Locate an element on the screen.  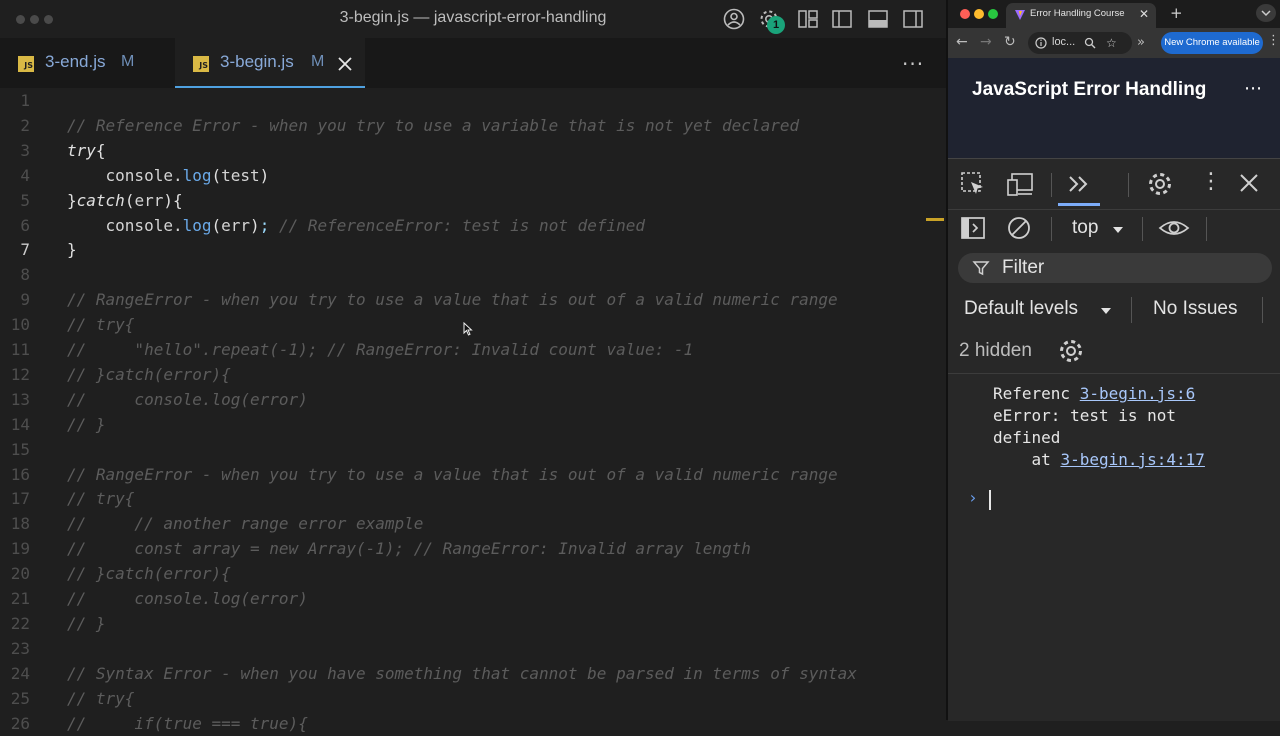
code-line: 7} is located at coordinates (473, 249).